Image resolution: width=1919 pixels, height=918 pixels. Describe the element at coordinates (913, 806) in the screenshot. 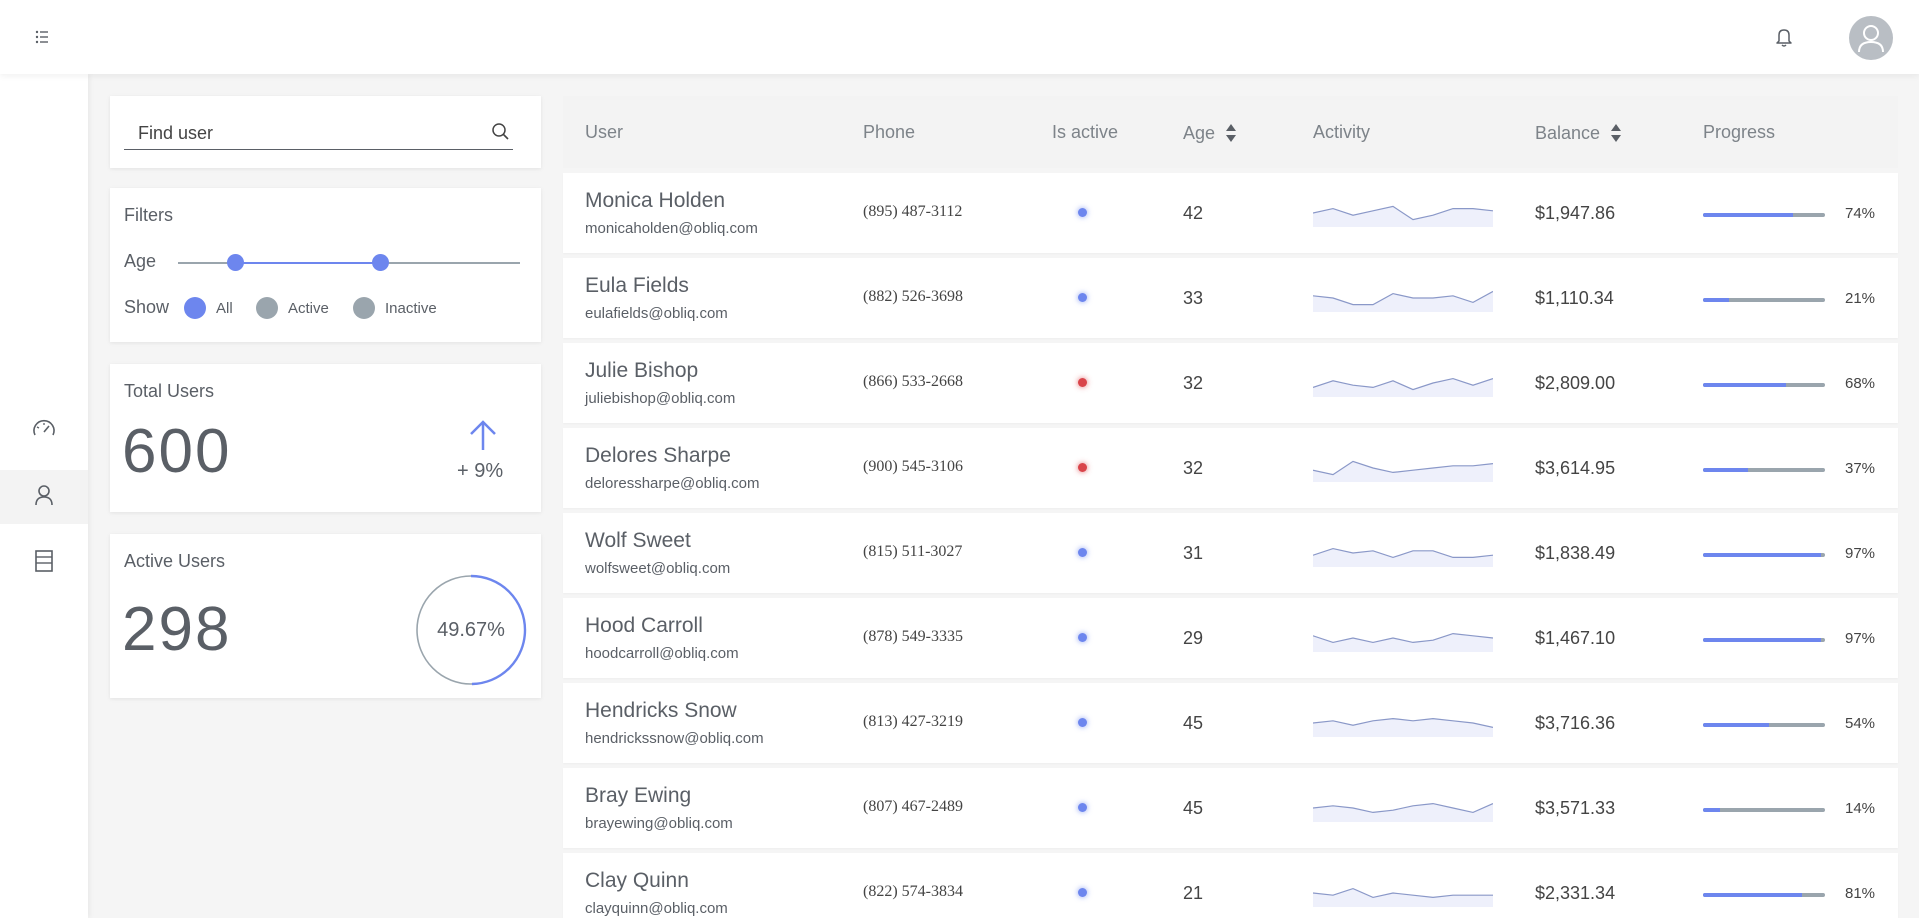

I see `user-phone: (807) 467-2489` at that location.